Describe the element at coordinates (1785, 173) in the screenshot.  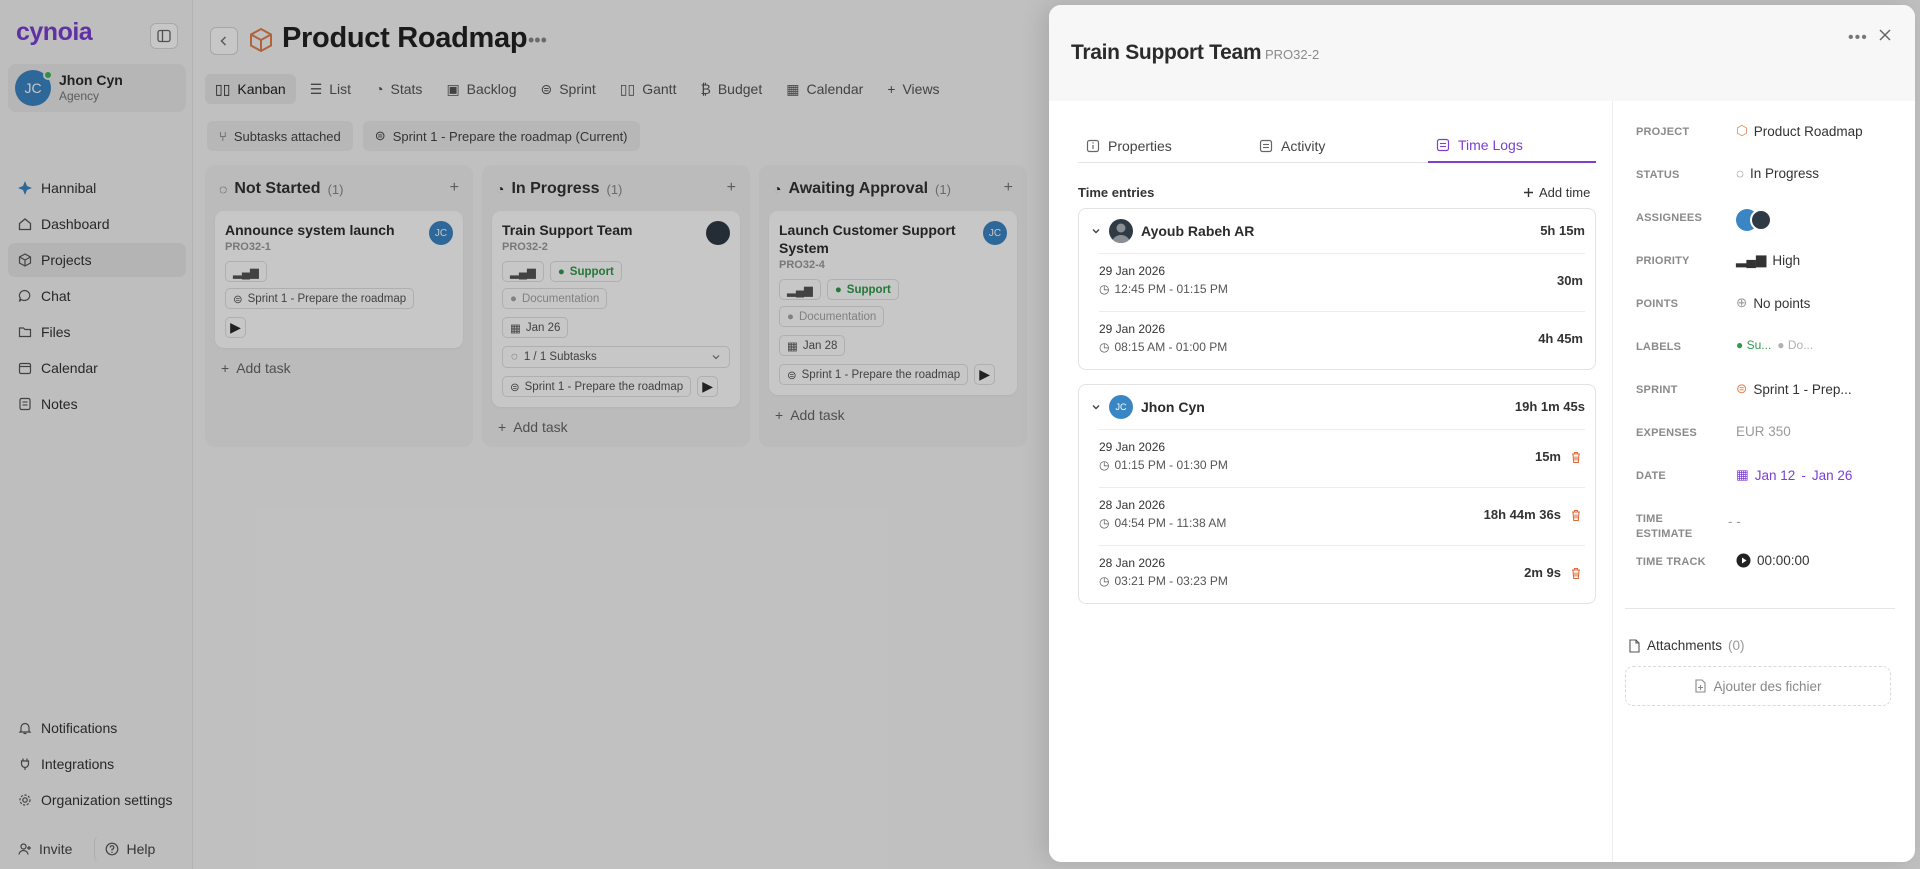
I see `status-value: In Progress` at that location.